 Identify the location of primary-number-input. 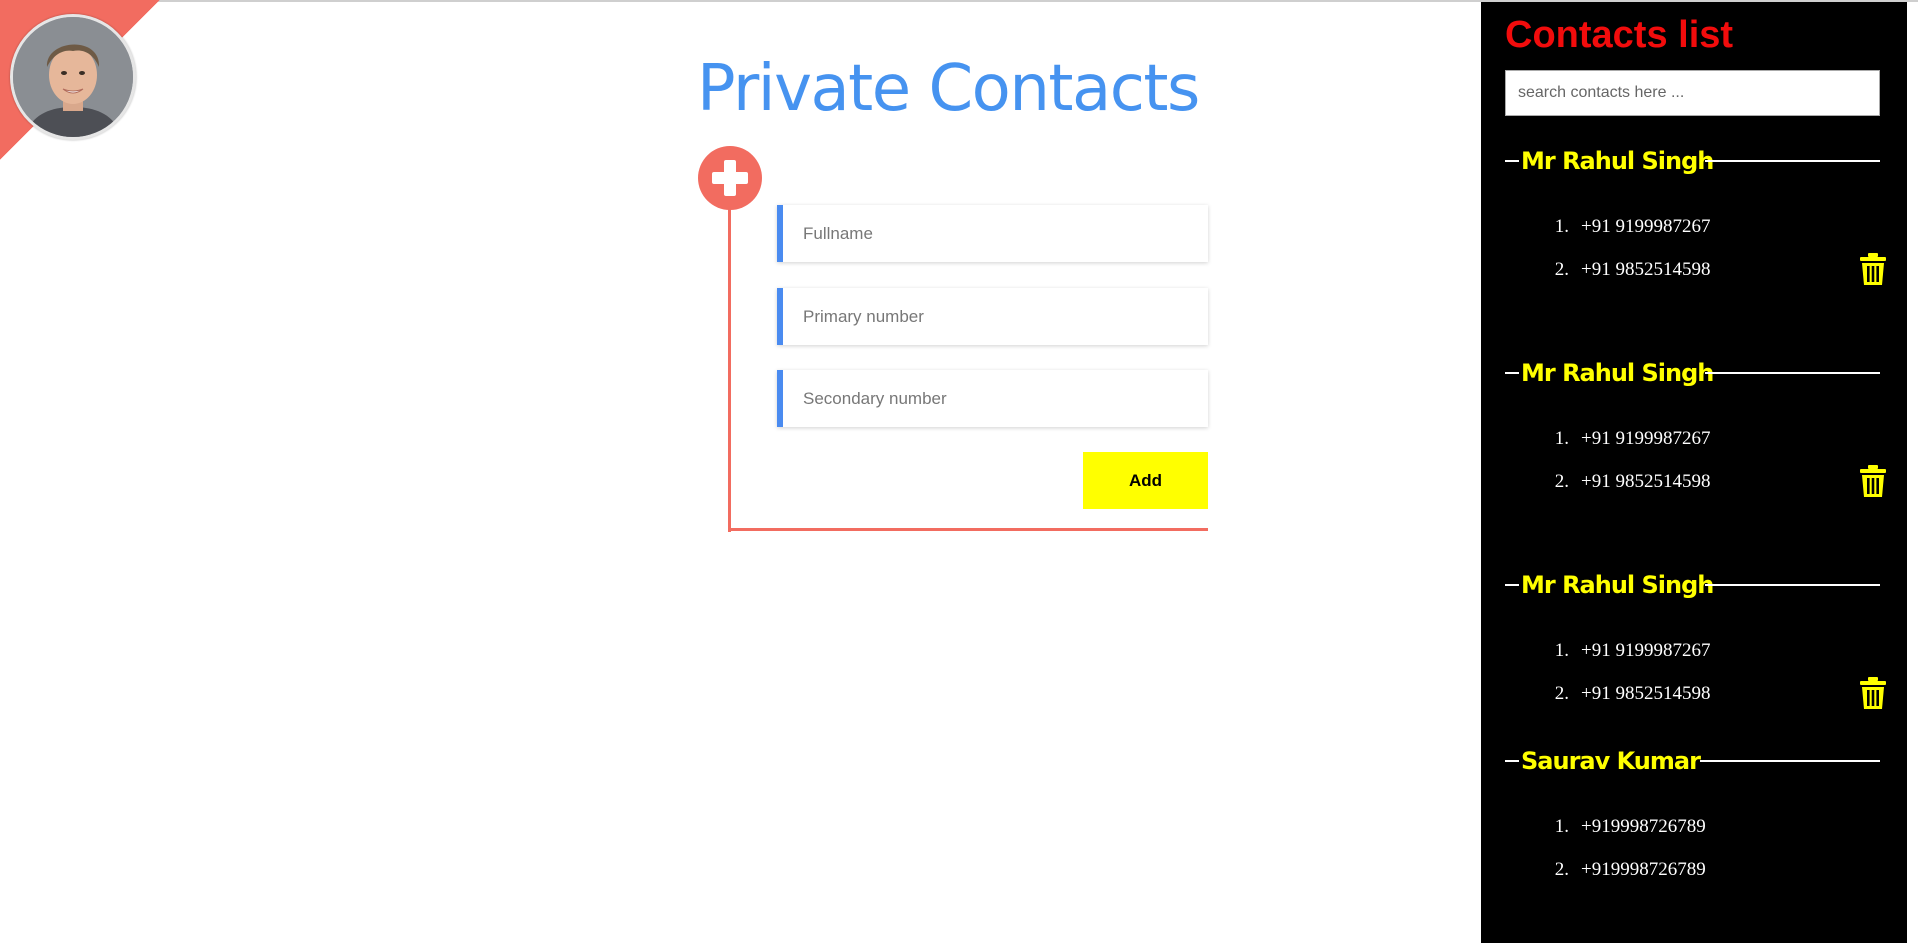
(995, 316).